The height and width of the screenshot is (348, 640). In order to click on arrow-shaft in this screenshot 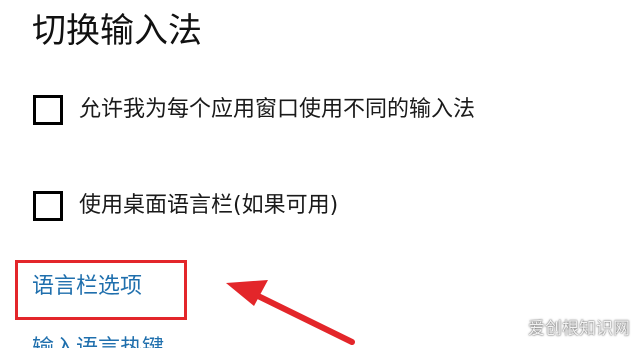, I will do `click(302, 317)`.